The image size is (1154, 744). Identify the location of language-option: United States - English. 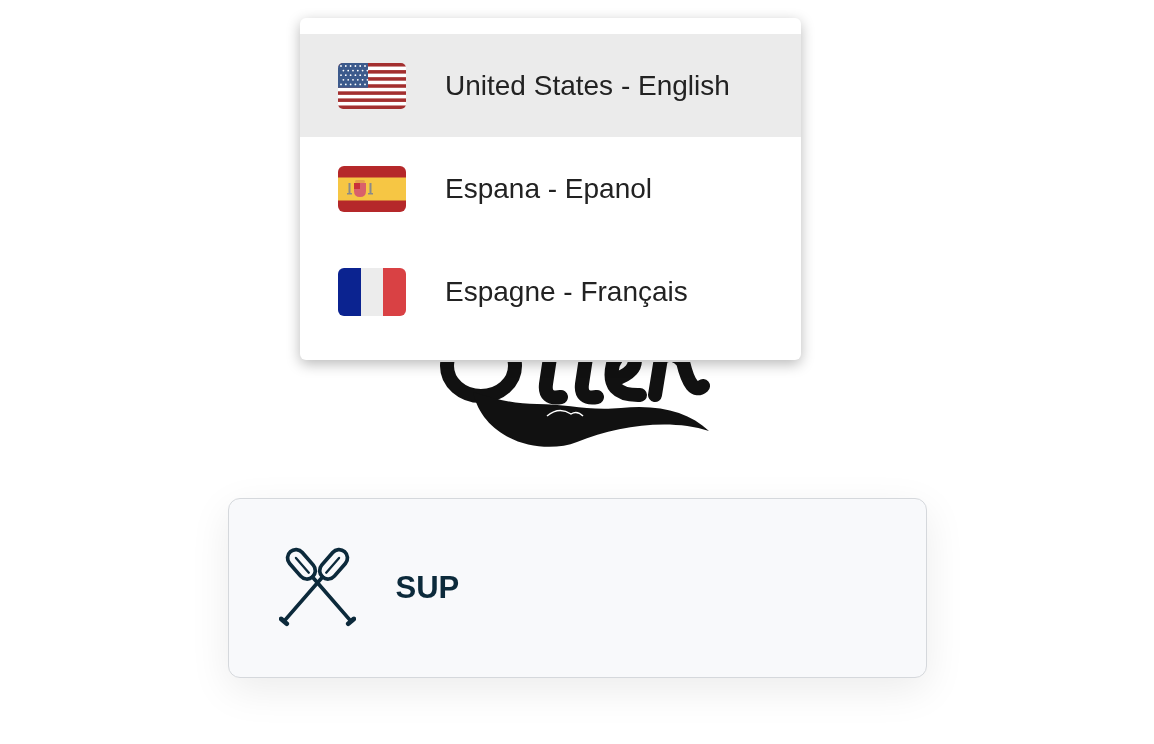
(550, 85).